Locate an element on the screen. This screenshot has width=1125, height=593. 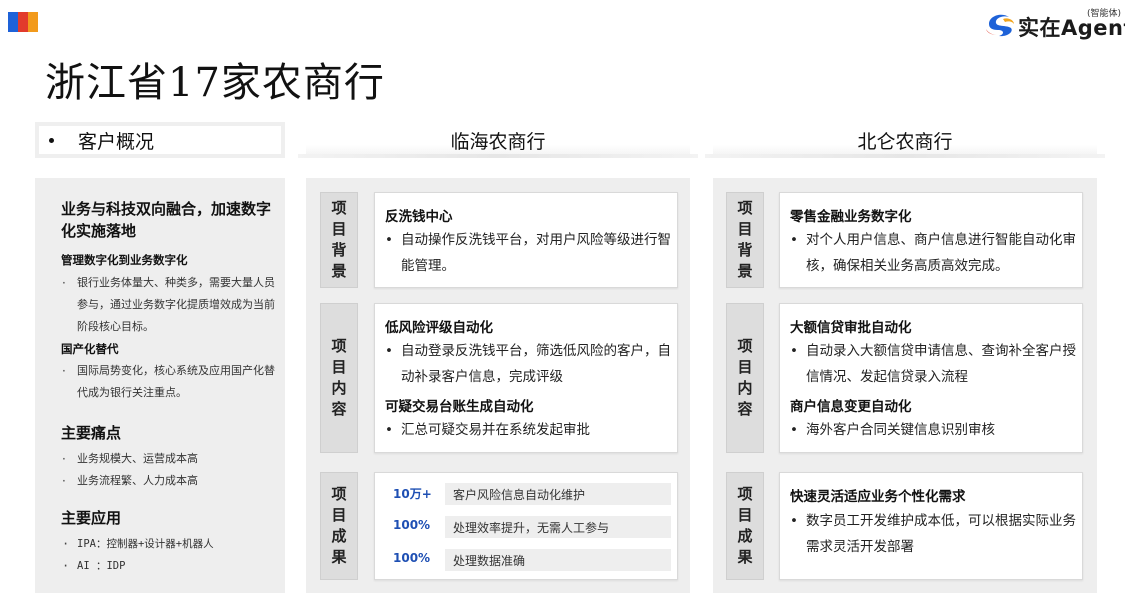
linhai-results-label: 项目成果 is located at coordinates (339, 526).